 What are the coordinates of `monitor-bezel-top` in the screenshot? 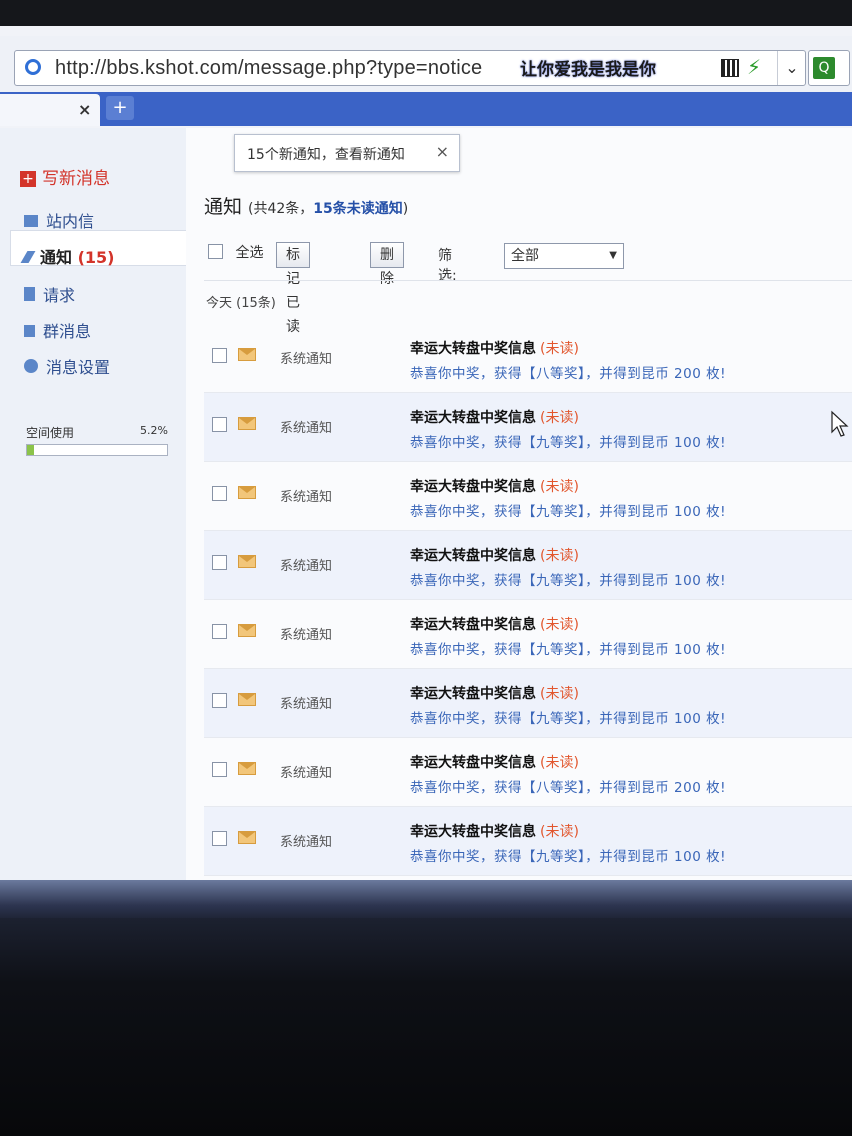 It's located at (426, 13).